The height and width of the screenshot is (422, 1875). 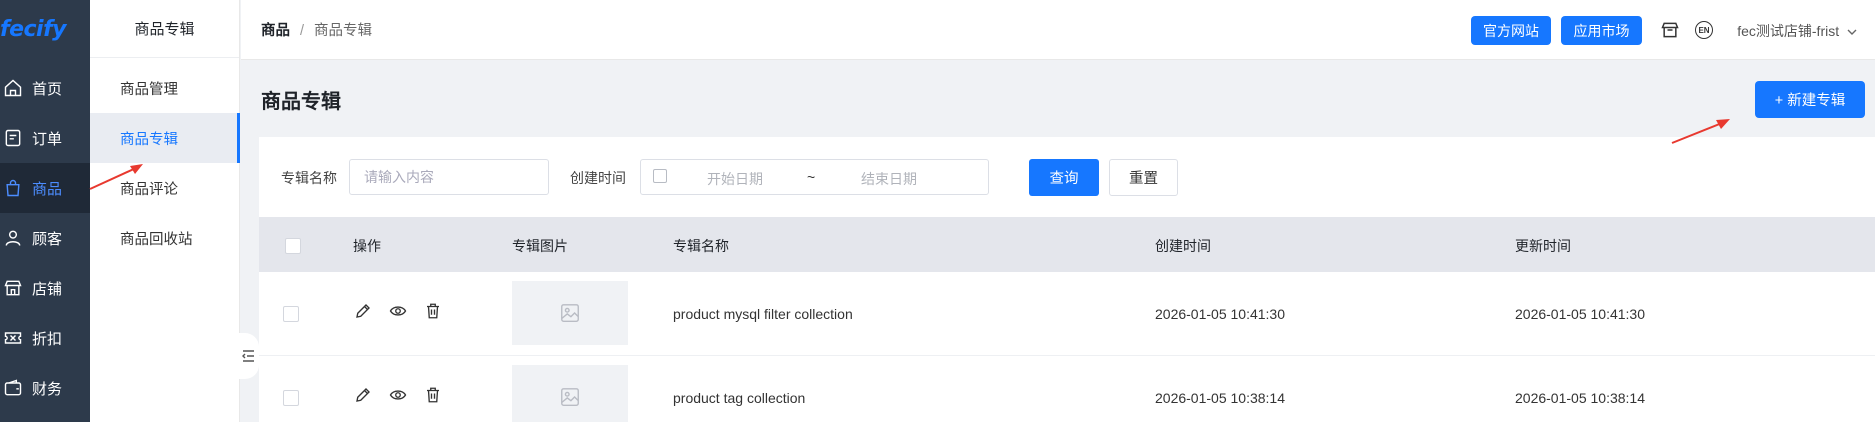 I want to click on nav-item-discounts: 折扣, so click(x=45, y=338).